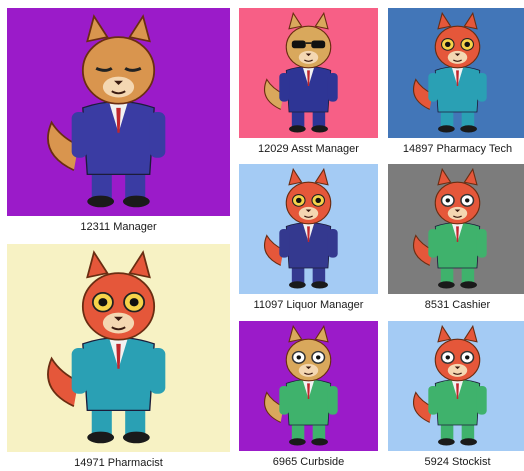  I want to click on card-caption: 5924 Stockist, so click(457, 462).